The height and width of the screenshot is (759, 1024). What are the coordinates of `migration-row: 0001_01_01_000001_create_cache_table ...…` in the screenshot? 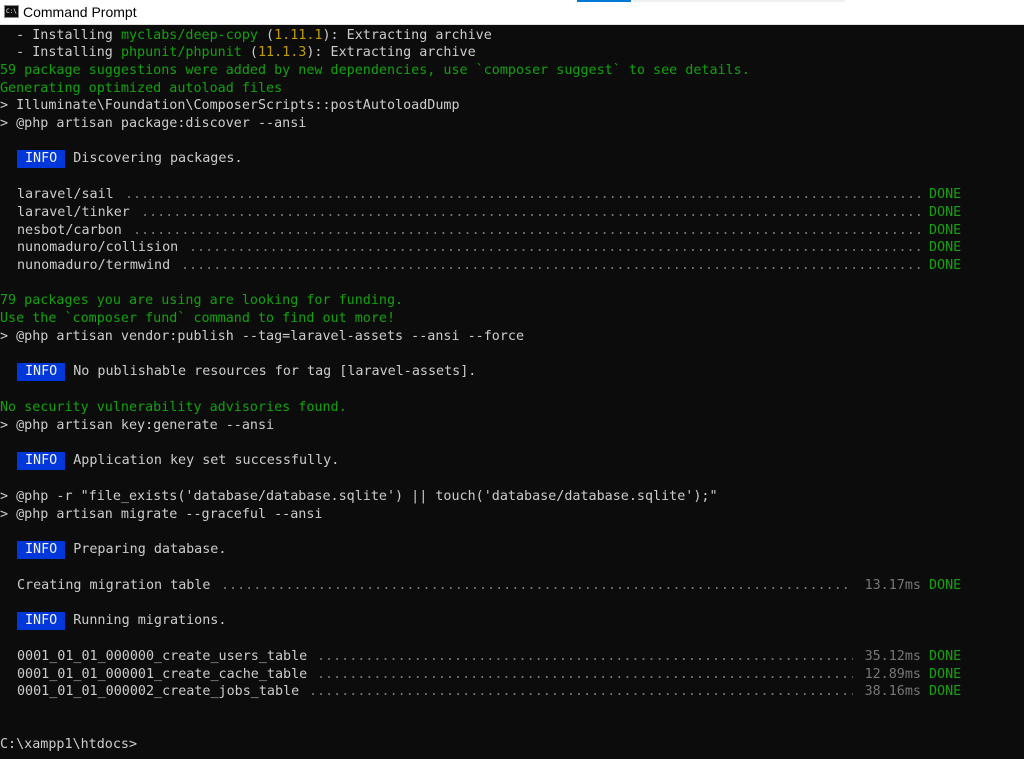 It's located at (489, 674).